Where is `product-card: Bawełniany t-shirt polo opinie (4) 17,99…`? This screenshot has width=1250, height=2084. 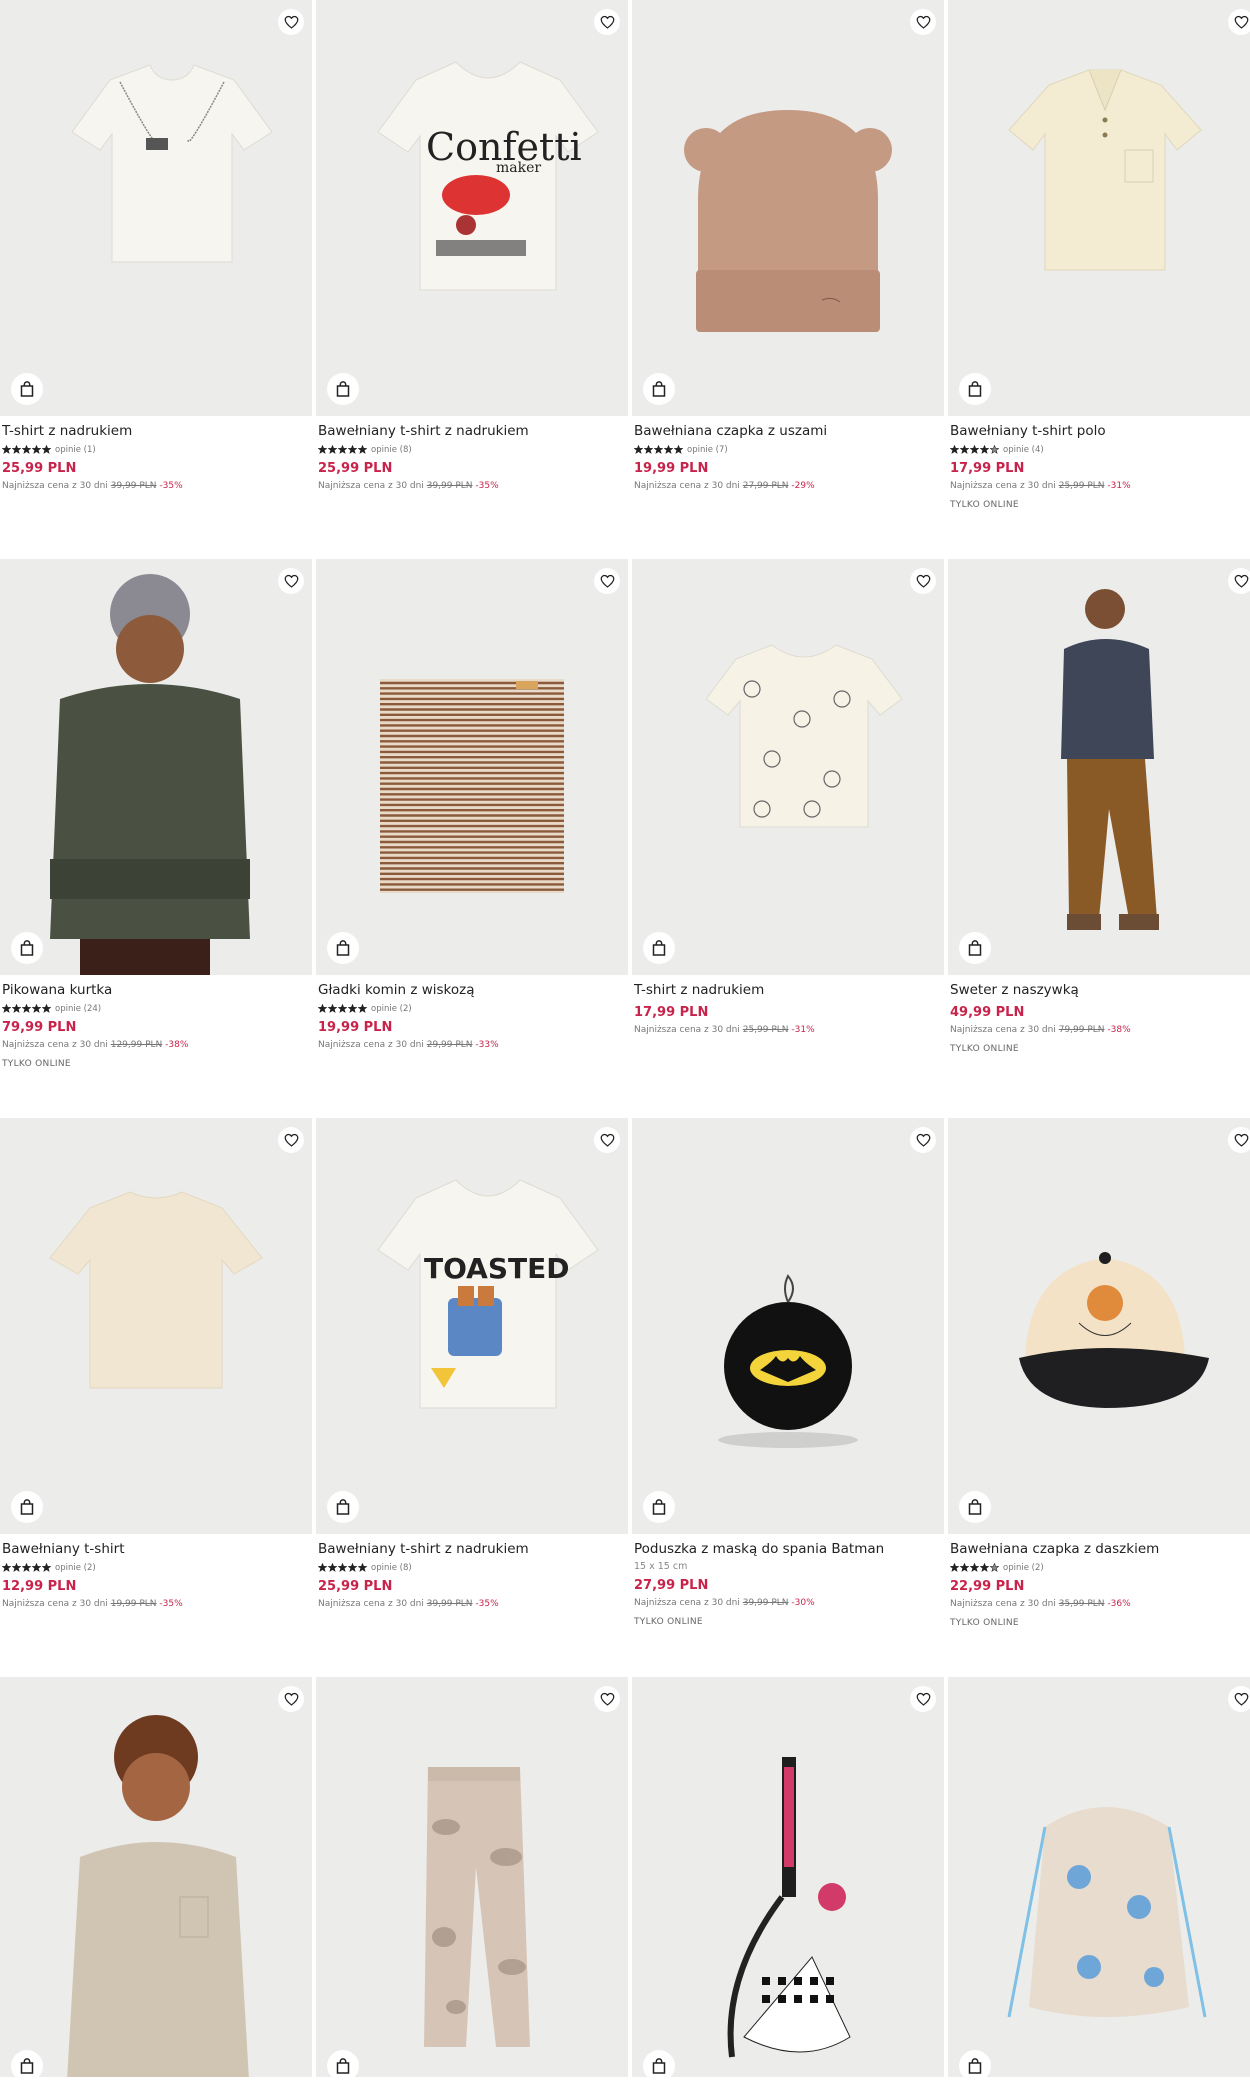
product-card: Bawełniany t-shirt polo opinie (4) 17,99… is located at coordinates (1099, 279).